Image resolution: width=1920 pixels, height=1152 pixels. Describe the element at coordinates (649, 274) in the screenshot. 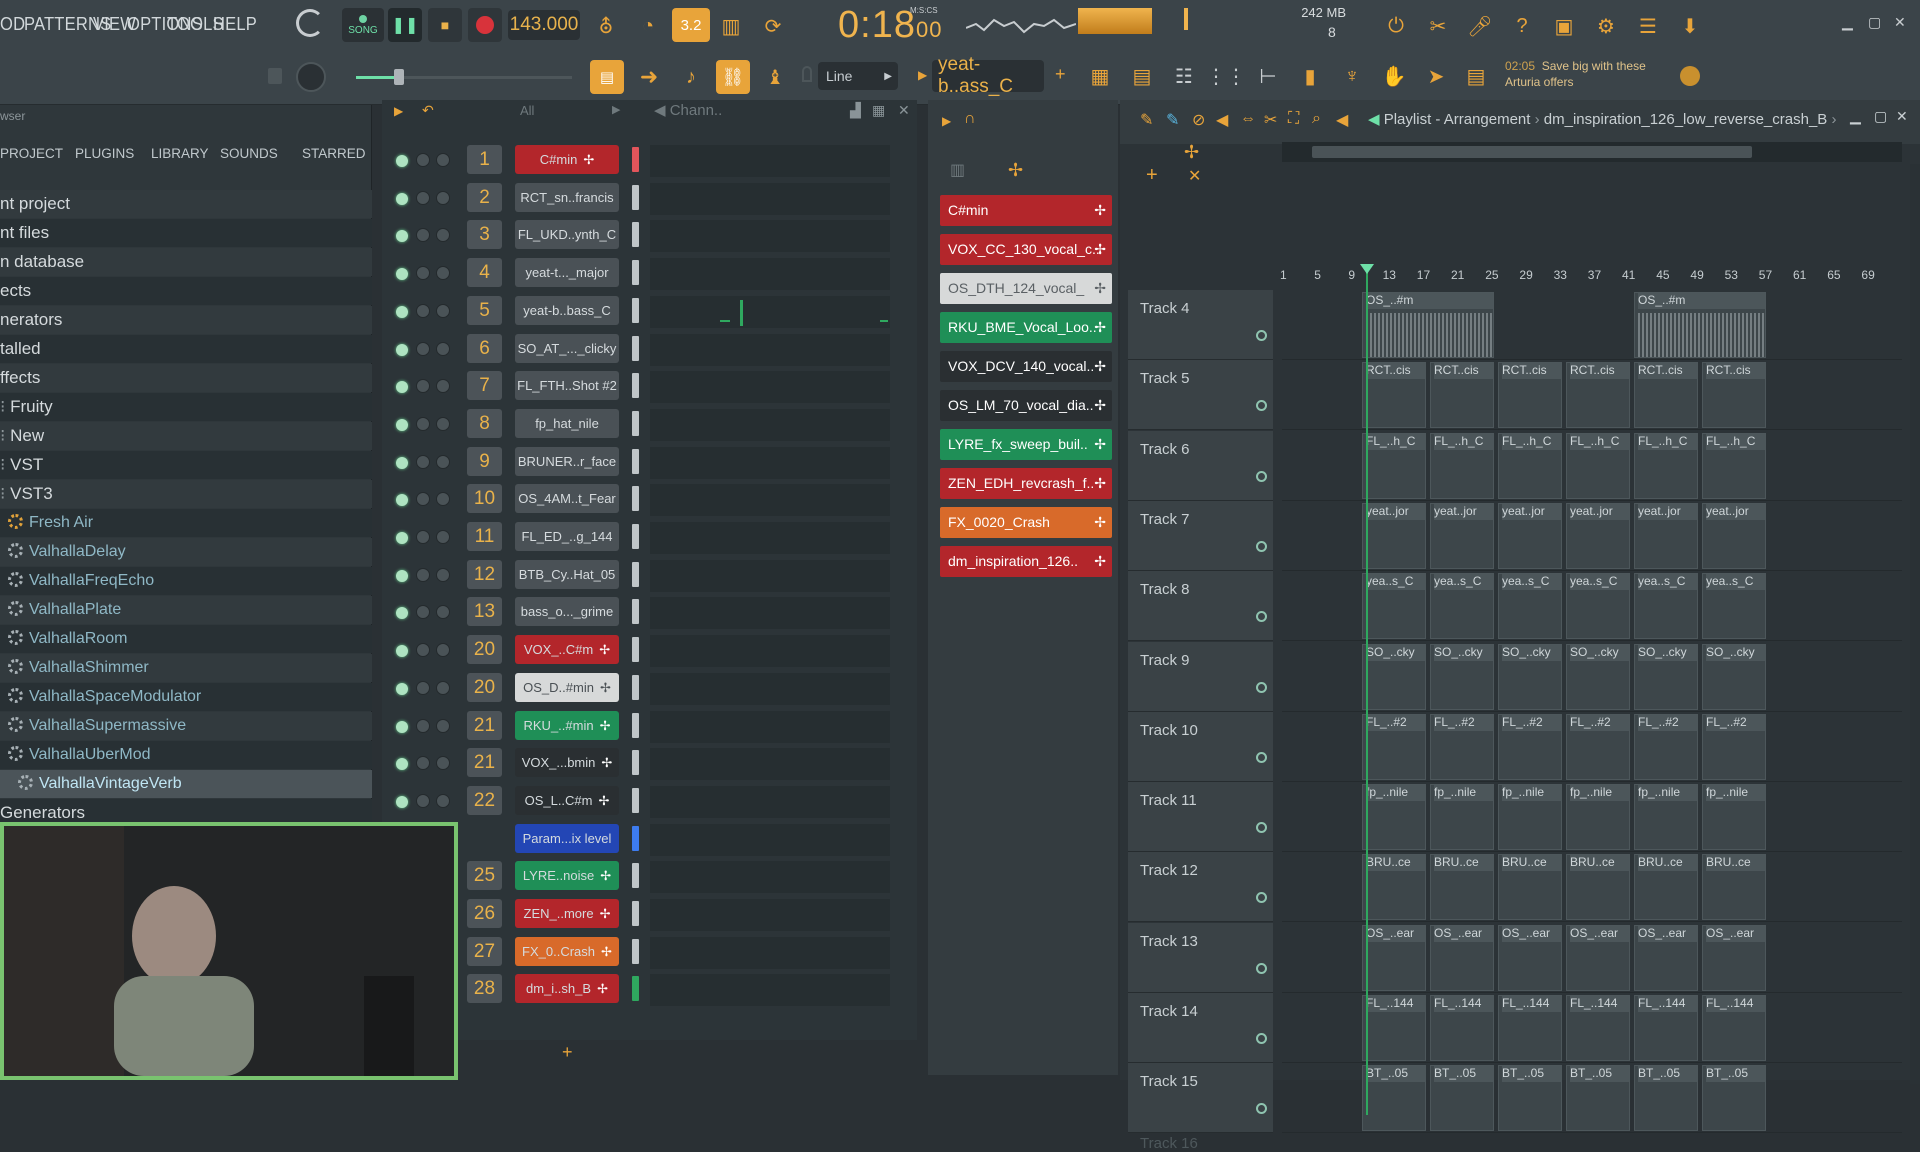

I see `channel-row: 4 yeat-t..._major` at that location.